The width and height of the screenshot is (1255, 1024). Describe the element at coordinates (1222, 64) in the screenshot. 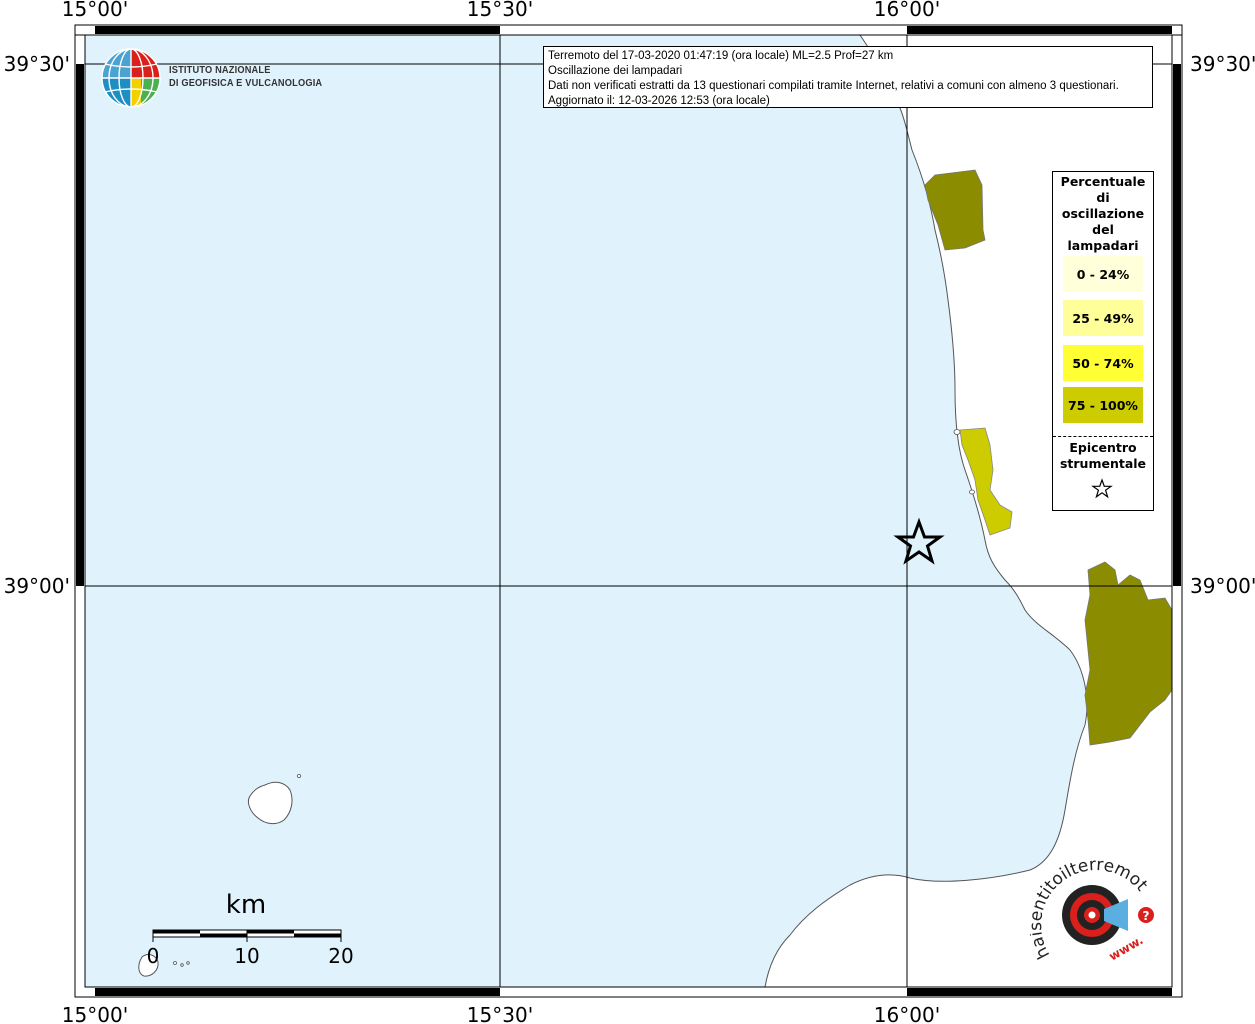

I see `lat-label-right-1: 39°30'` at that location.